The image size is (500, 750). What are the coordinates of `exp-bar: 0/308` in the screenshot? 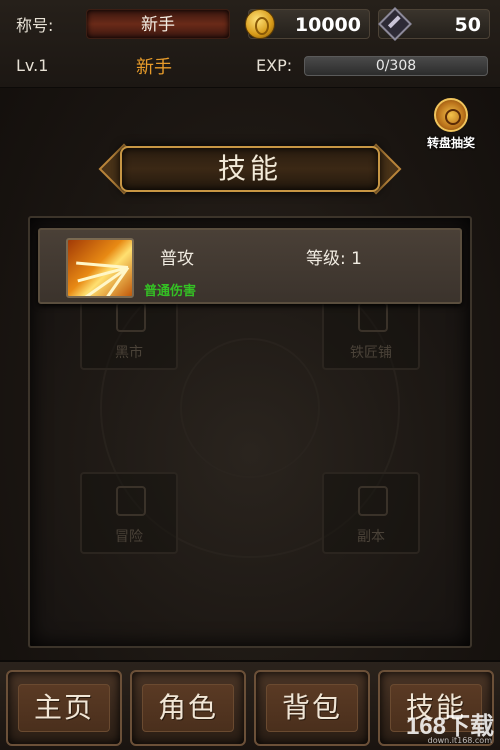 It's located at (396, 66).